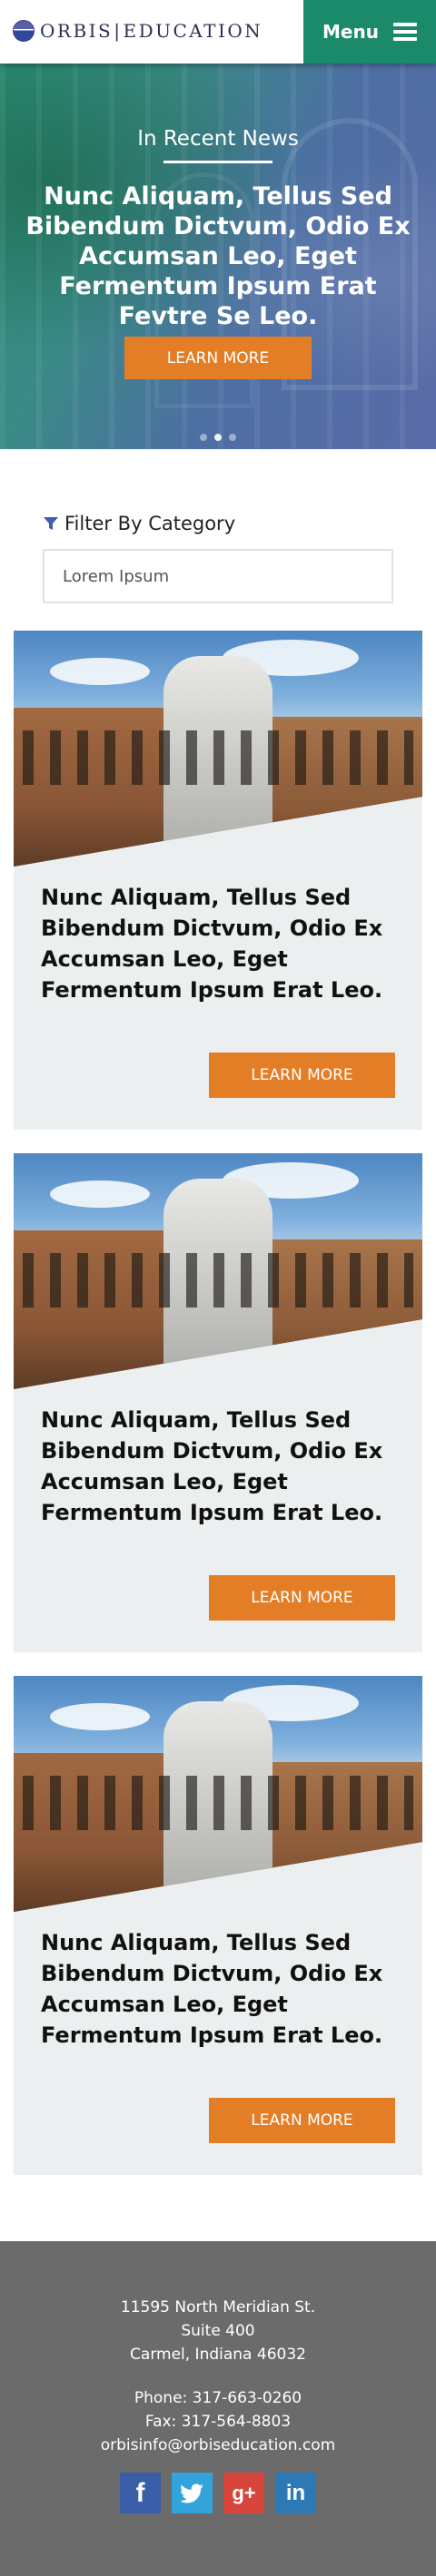  I want to click on address-line: Suite 400, so click(218, 2331).